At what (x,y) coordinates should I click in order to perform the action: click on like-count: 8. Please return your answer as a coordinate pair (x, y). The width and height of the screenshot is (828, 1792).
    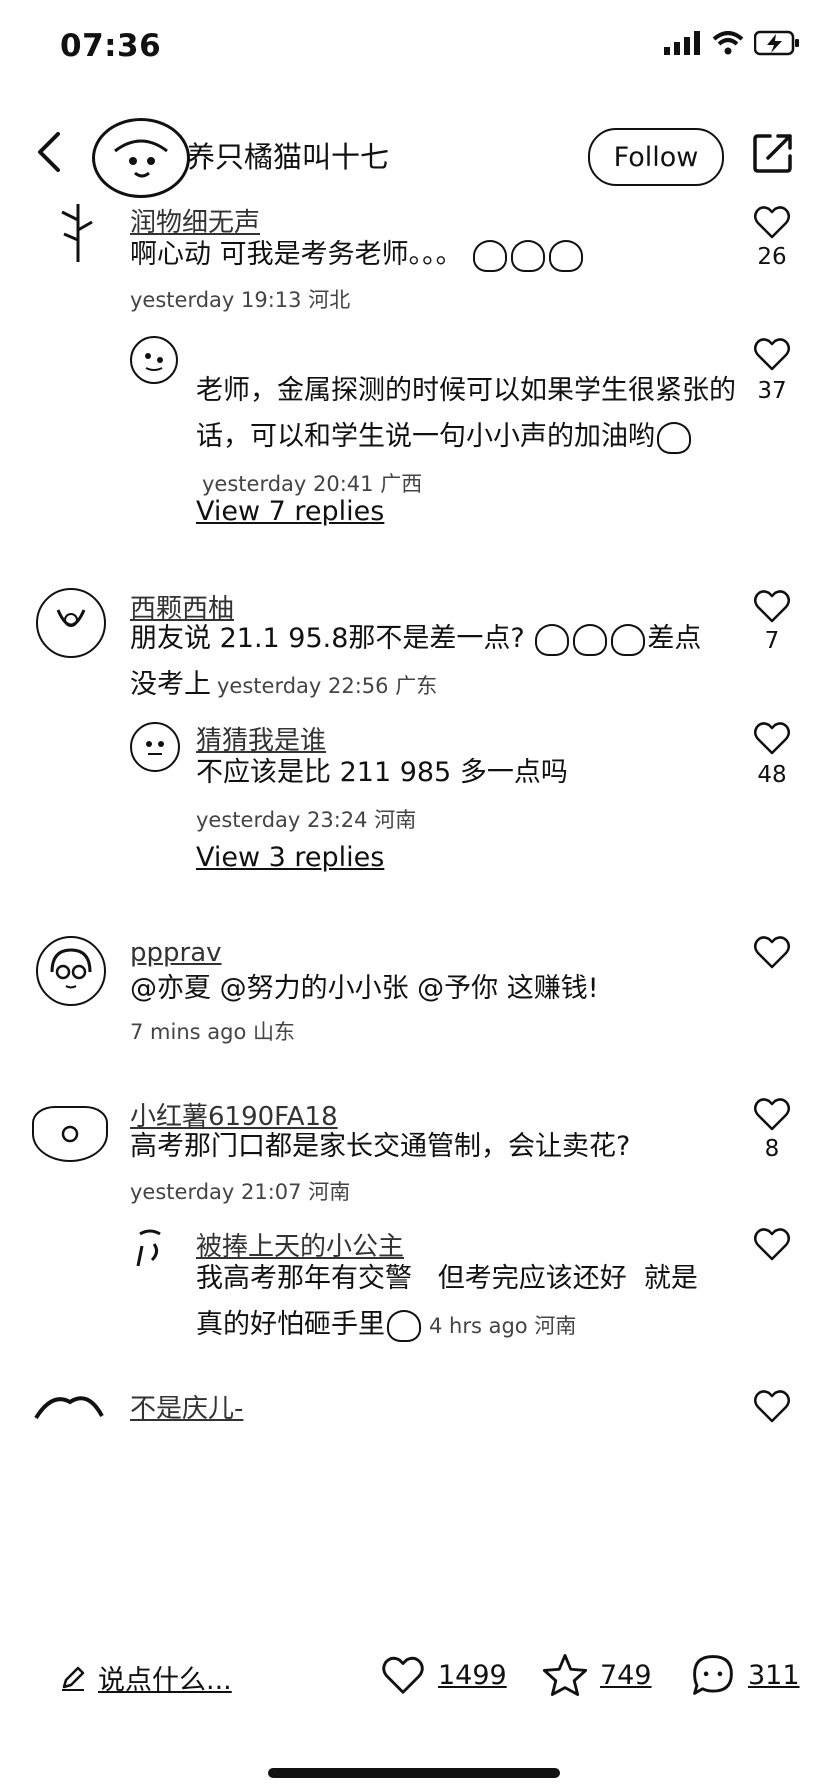
    Looking at the image, I should click on (772, 1149).